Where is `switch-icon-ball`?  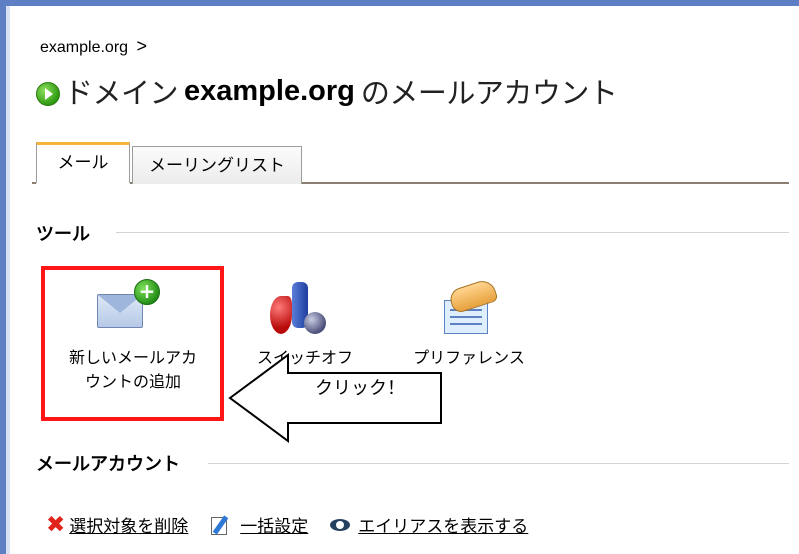
switch-icon-ball is located at coordinates (315, 323).